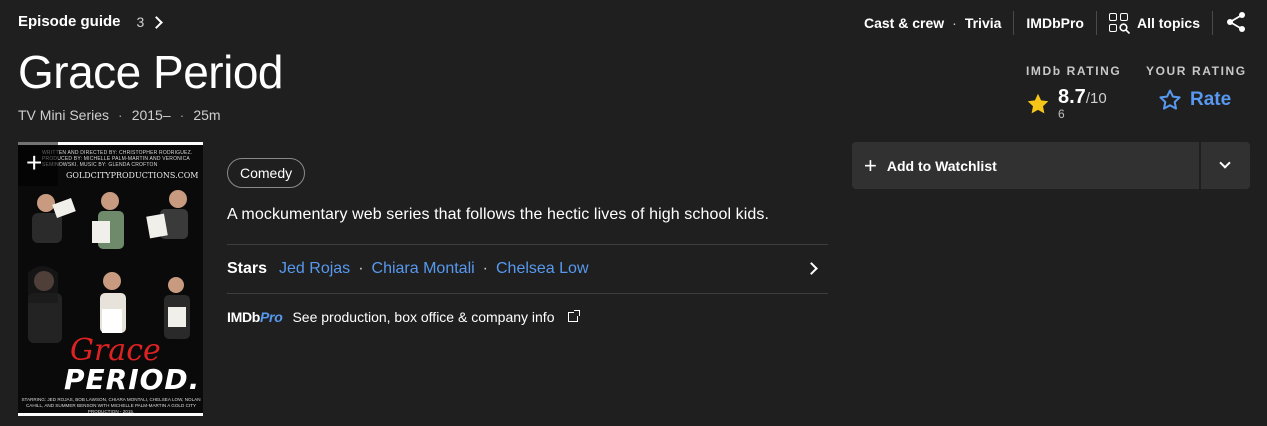 This screenshot has height=426, width=1267. I want to click on imdb-rating-block: IMDb RATING 8.7/10 6, so click(1073, 92).